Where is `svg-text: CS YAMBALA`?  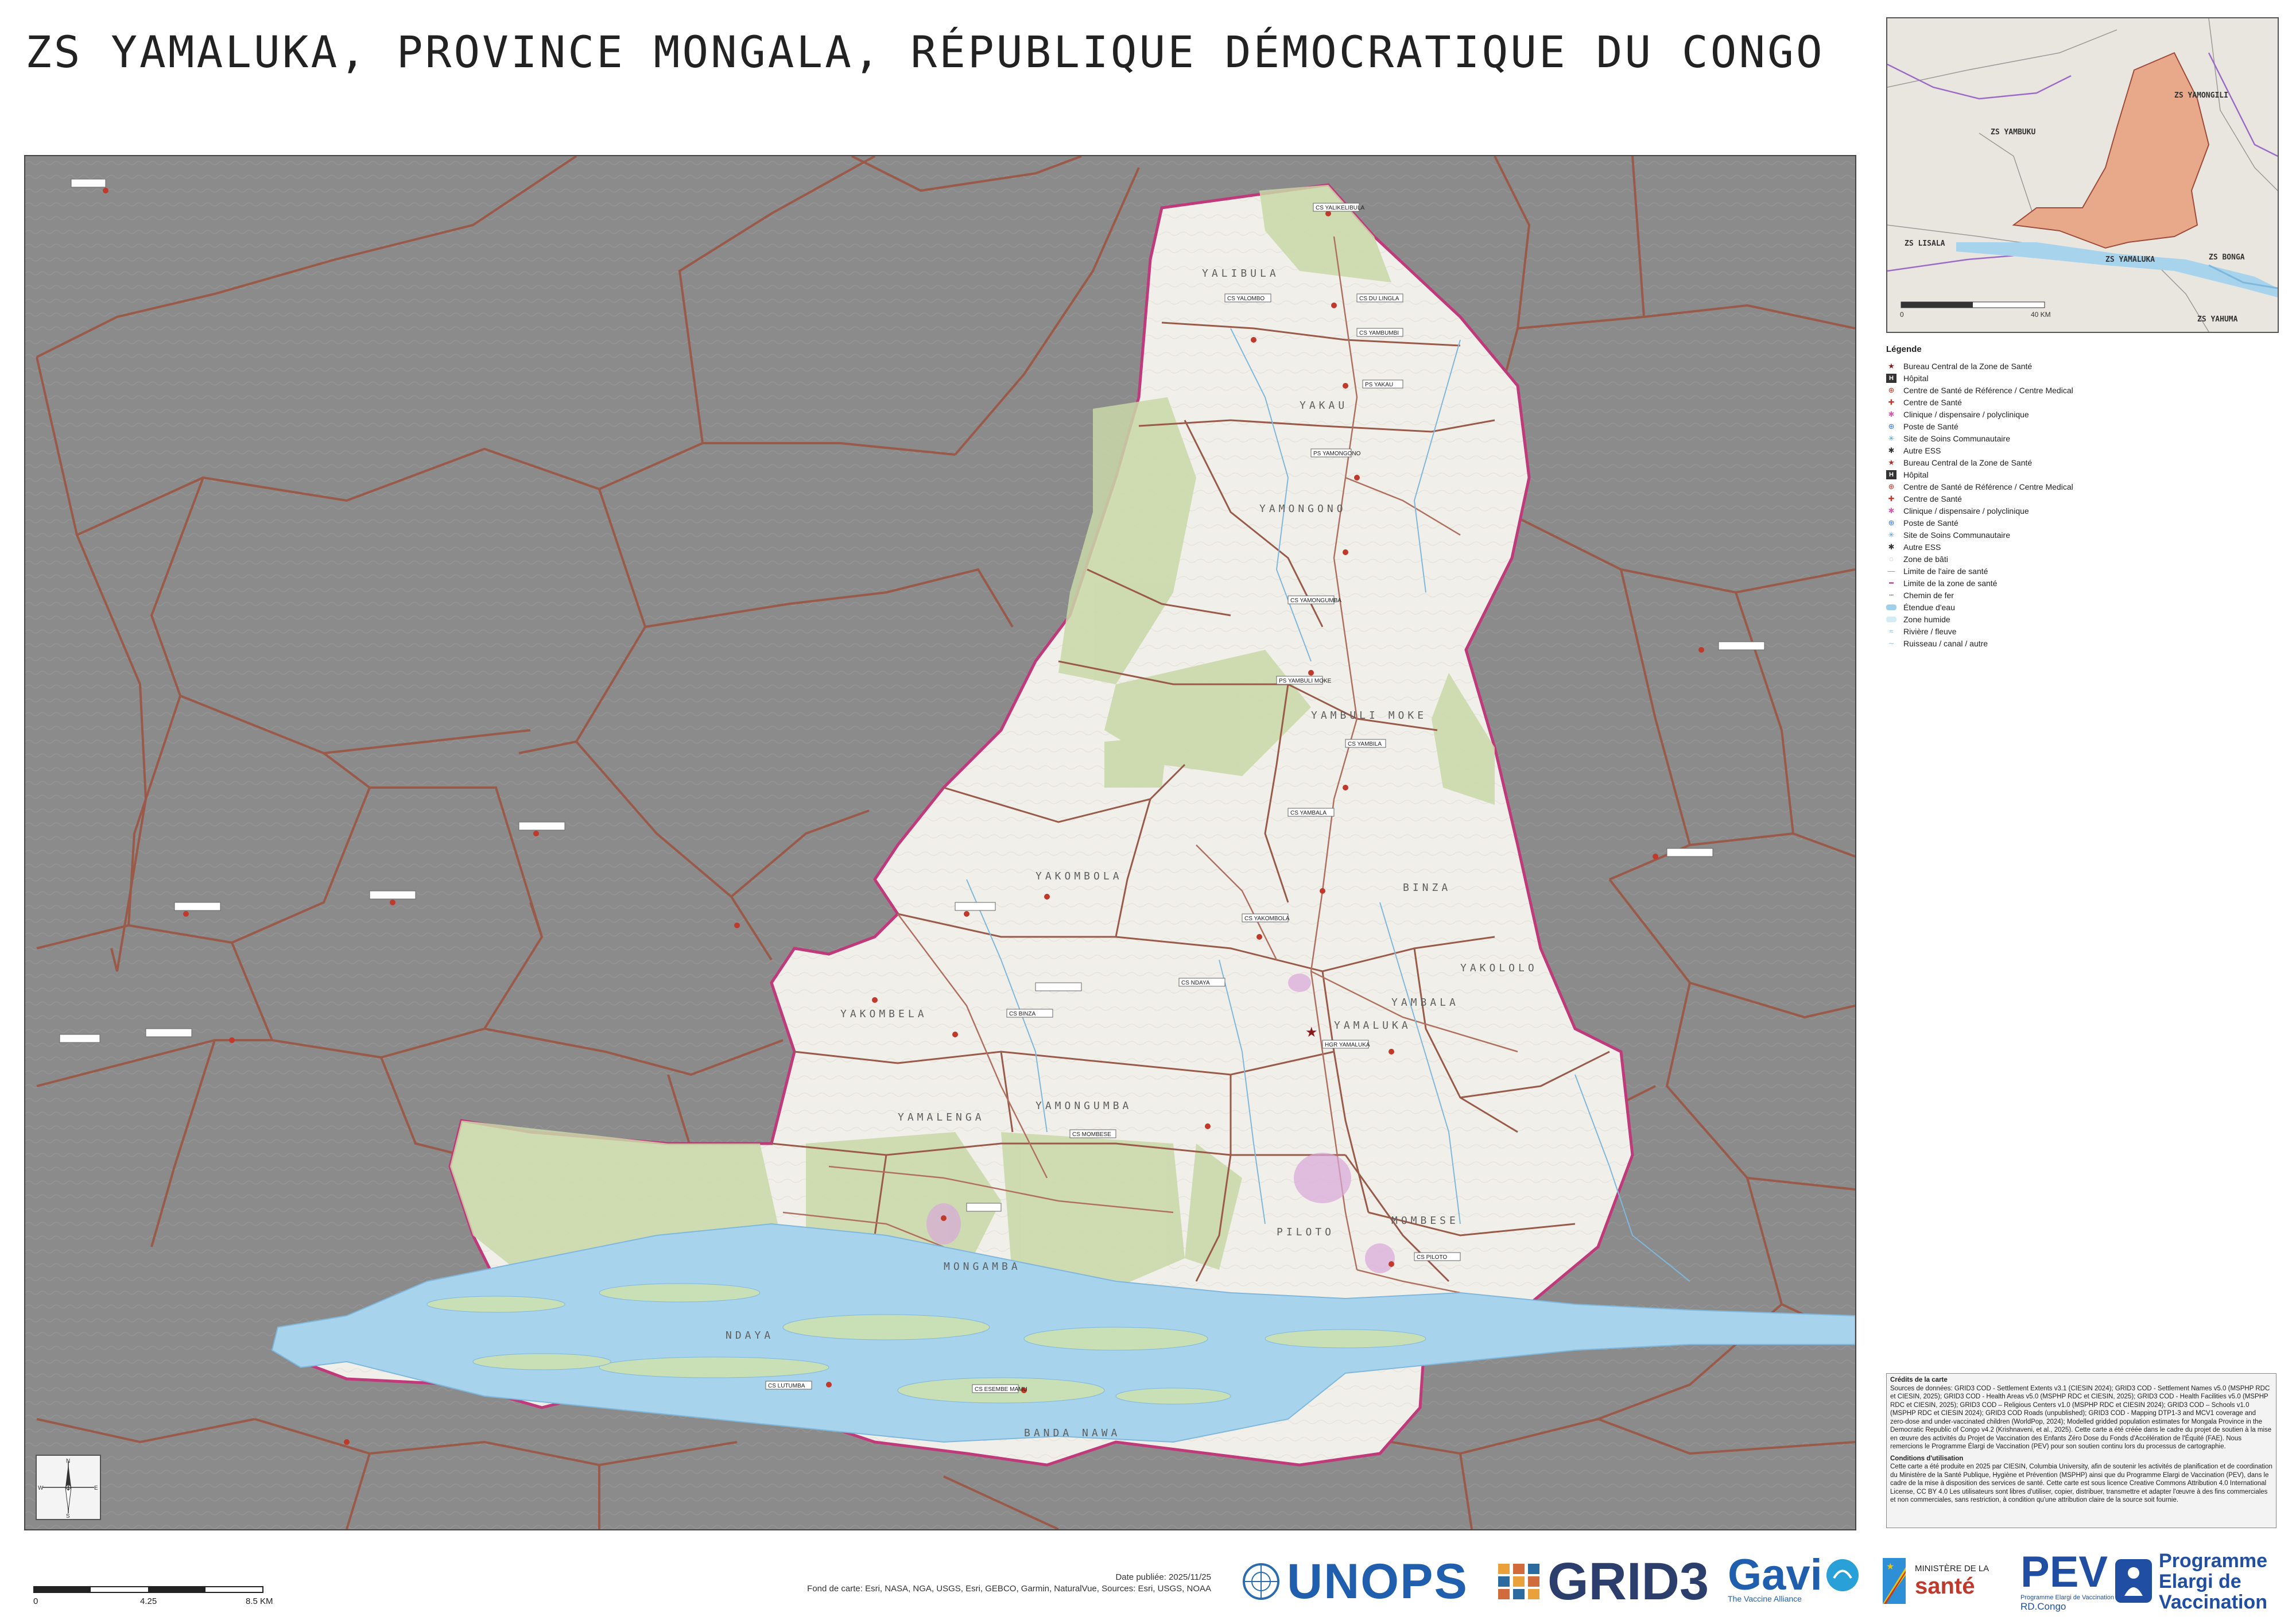 svg-text: CS YAMBALA is located at coordinates (1308, 813).